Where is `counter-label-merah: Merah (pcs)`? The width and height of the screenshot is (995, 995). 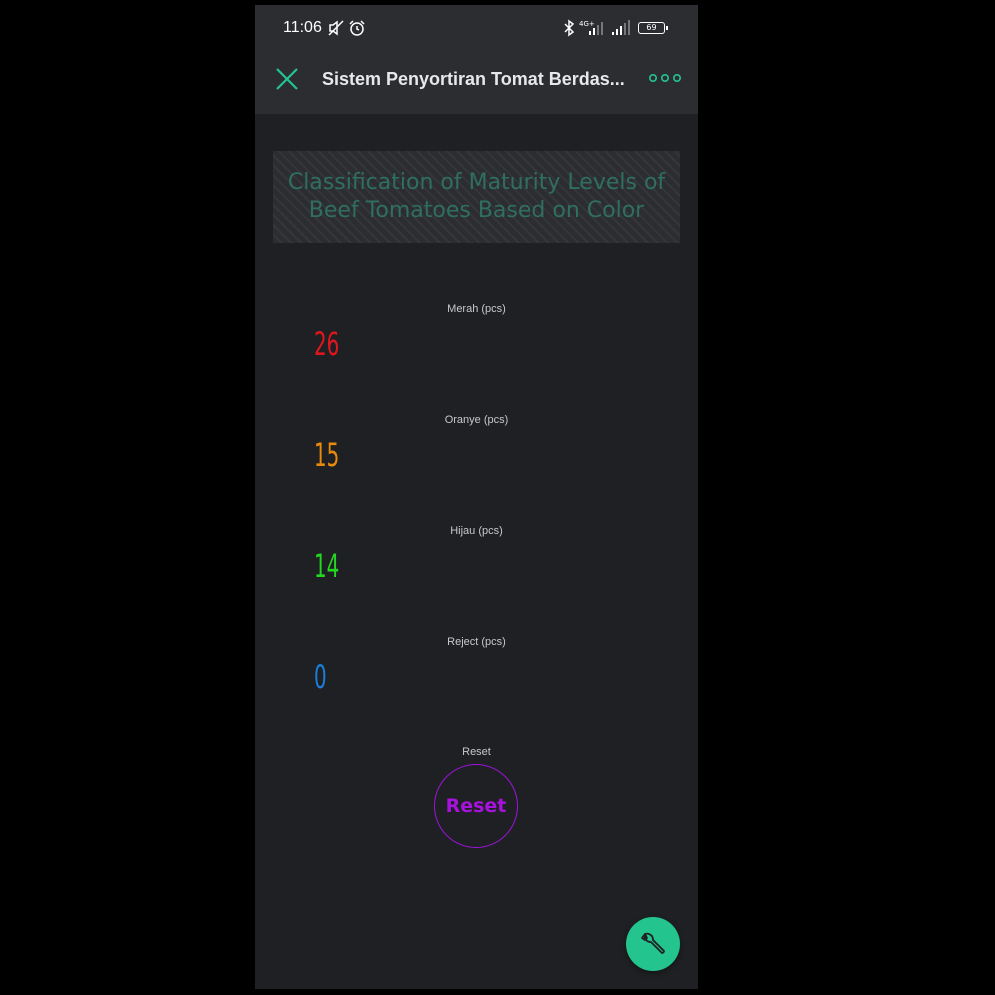
counter-label-merah: Merah (pcs) is located at coordinates (476, 309).